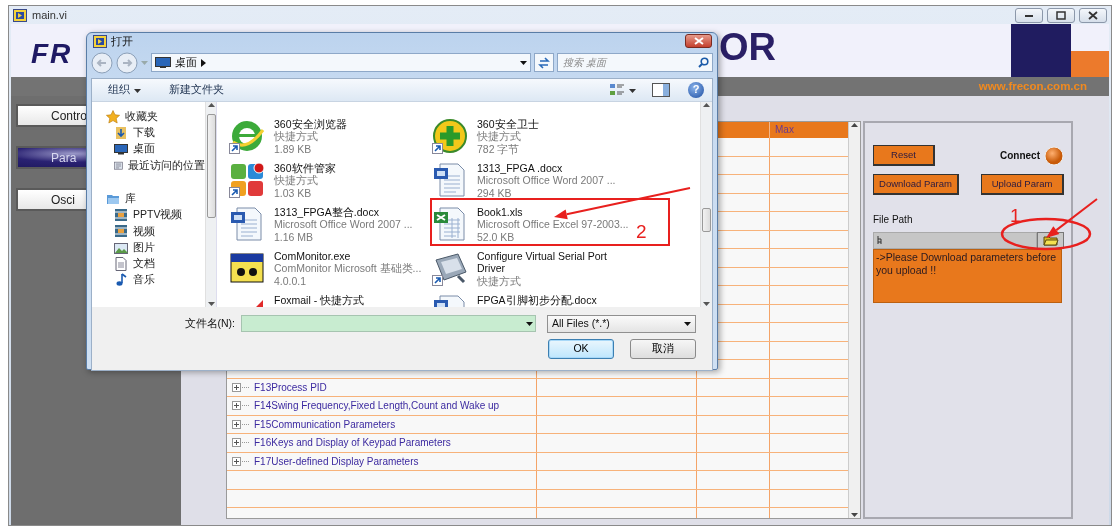  What do you see at coordinates (747, 47) in the screenshot?
I see `logo-text: OR` at bounding box center [747, 47].